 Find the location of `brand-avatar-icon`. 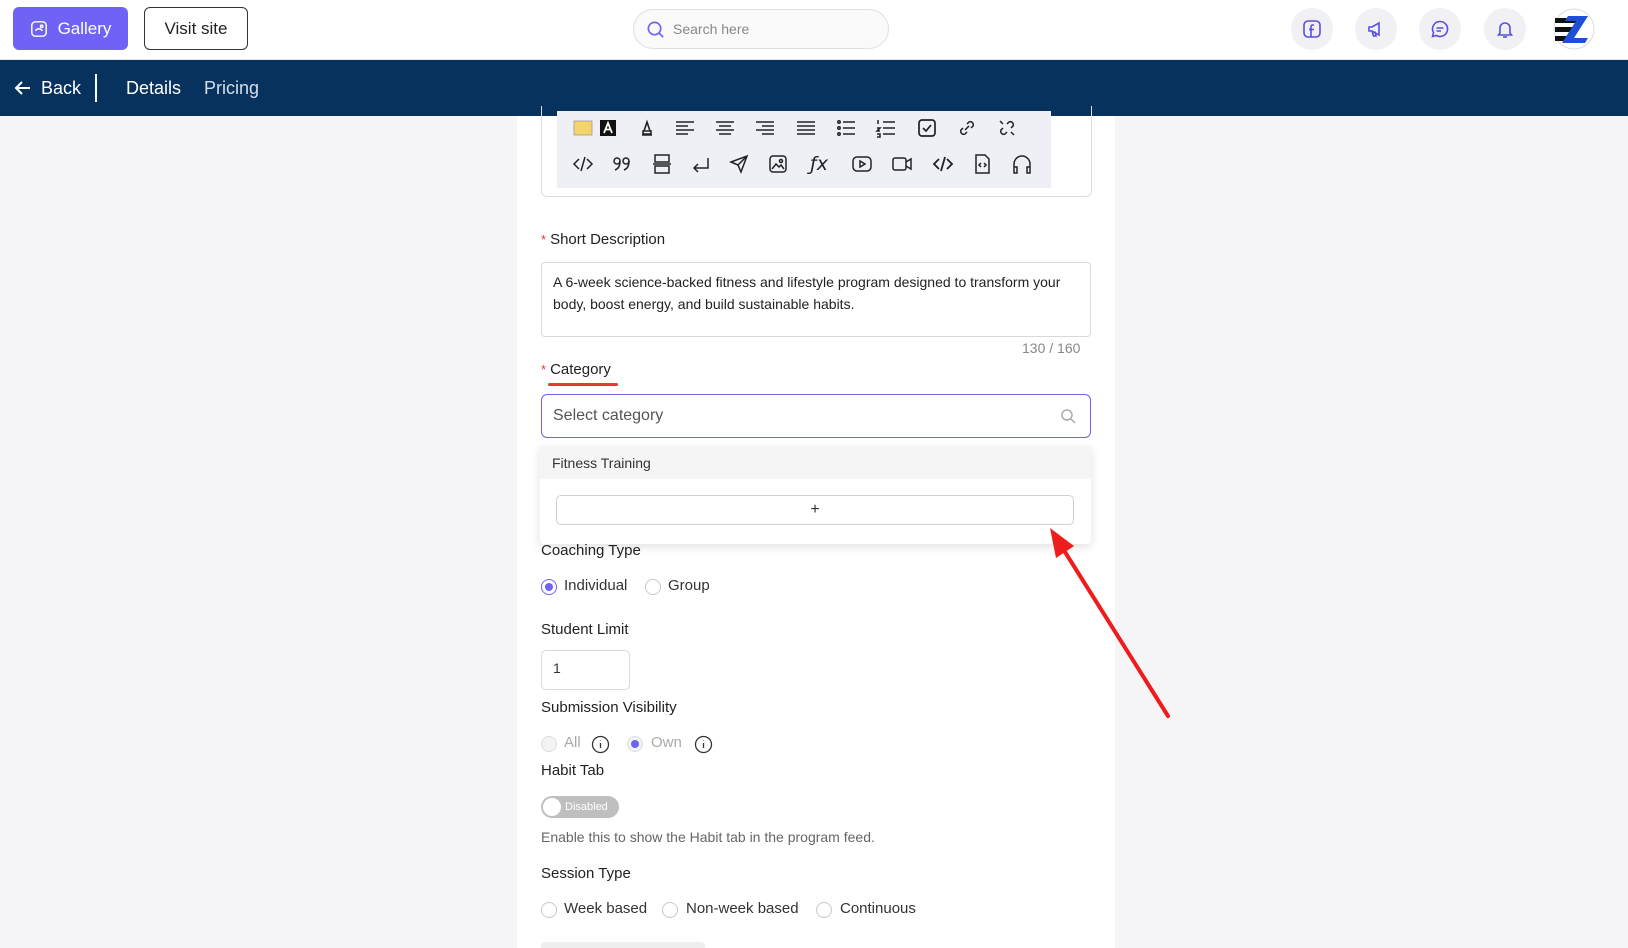

brand-avatar-icon is located at coordinates (1574, 29).